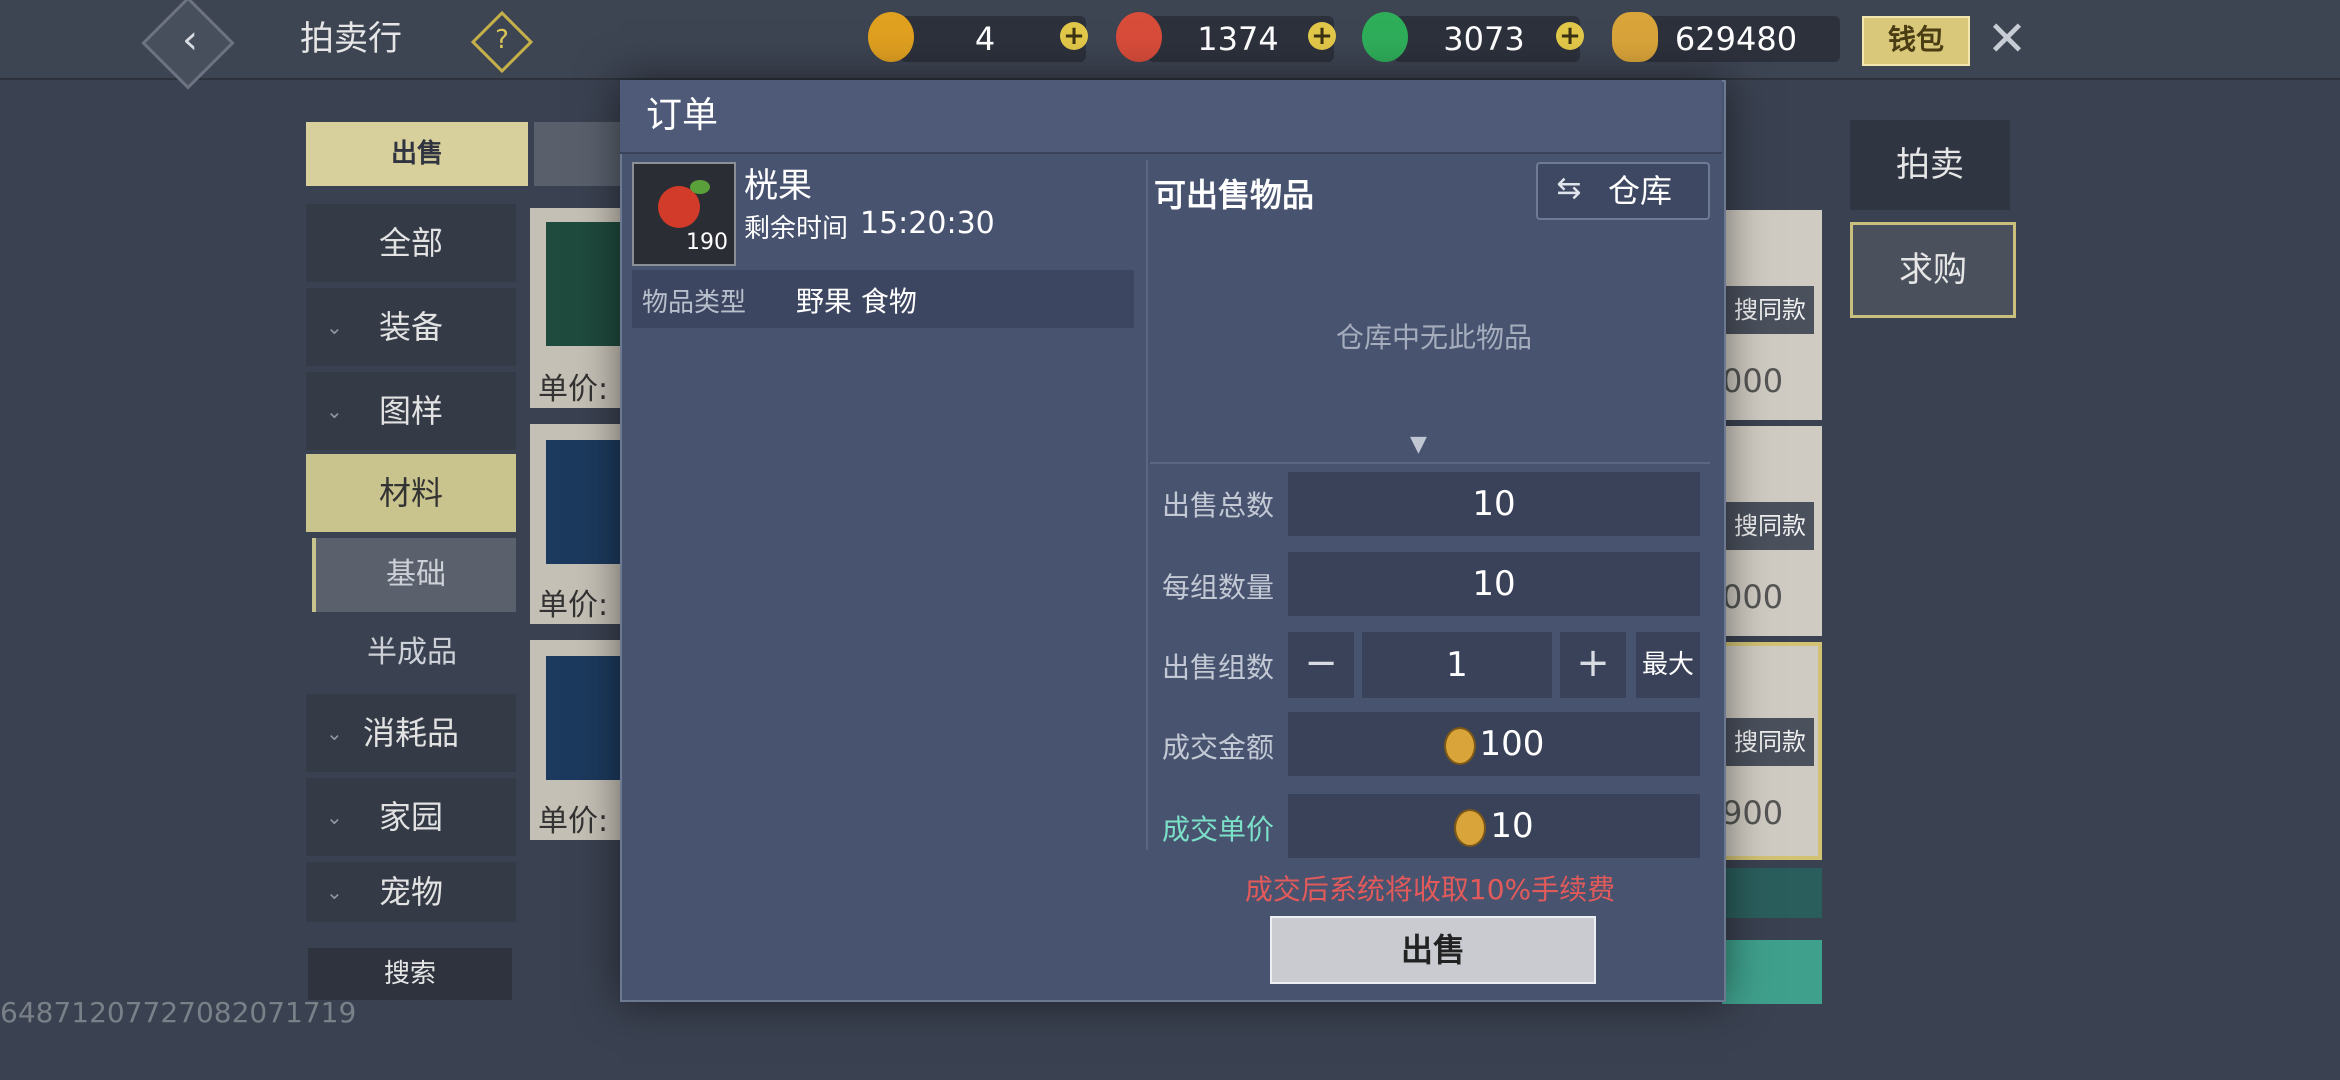 The width and height of the screenshot is (2340, 1080). Describe the element at coordinates (1753, 813) in the screenshot. I see `price-tail: 900` at that location.